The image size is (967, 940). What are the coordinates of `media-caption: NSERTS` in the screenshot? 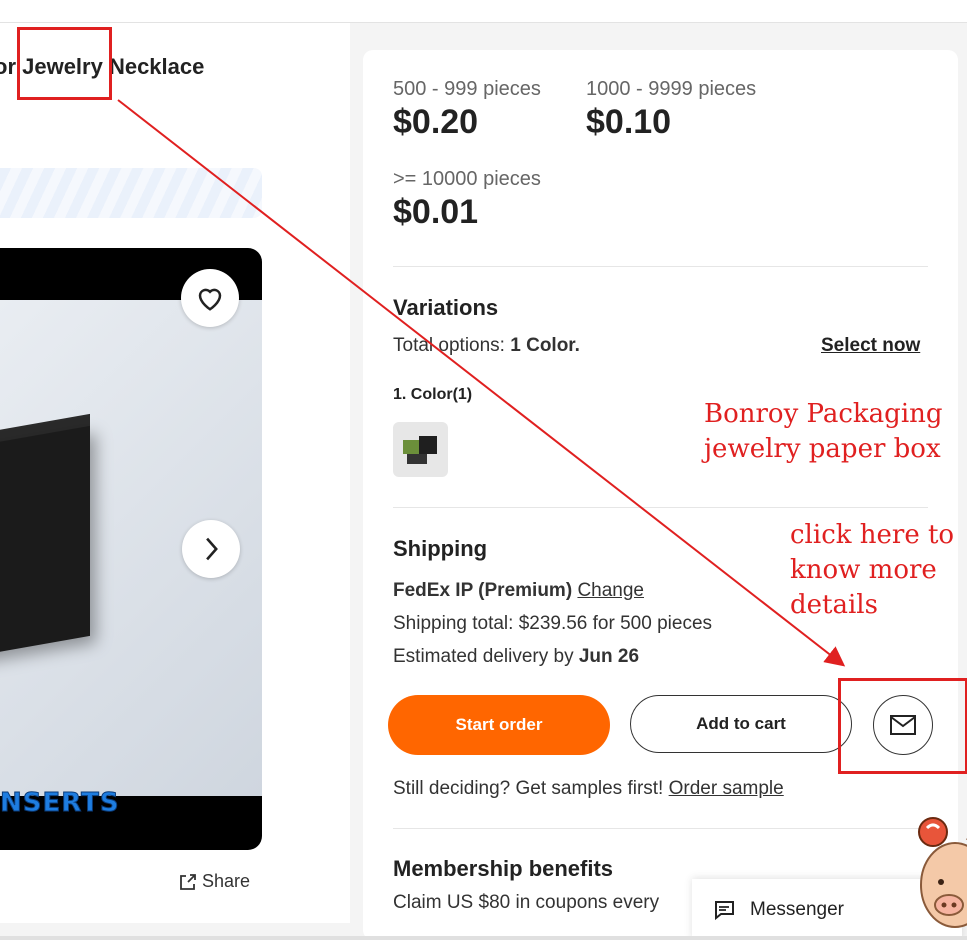 It's located at (60, 803).